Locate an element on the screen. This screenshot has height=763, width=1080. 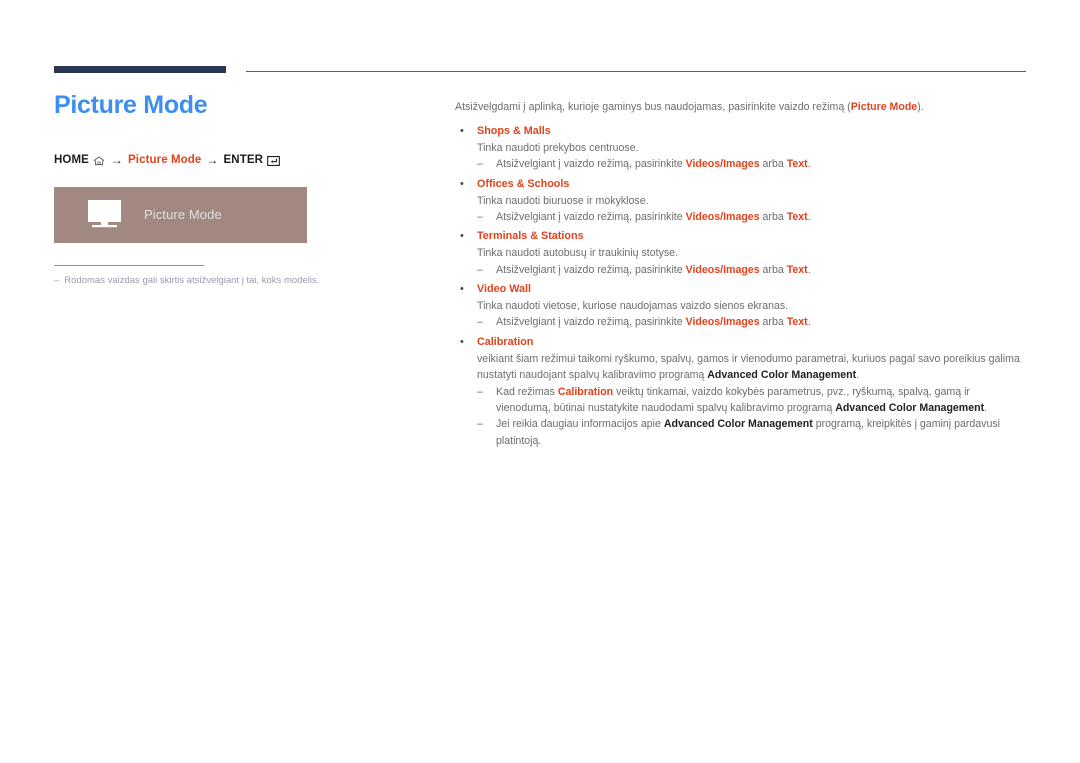
page-title: Picture Mode is located at coordinates (131, 105).